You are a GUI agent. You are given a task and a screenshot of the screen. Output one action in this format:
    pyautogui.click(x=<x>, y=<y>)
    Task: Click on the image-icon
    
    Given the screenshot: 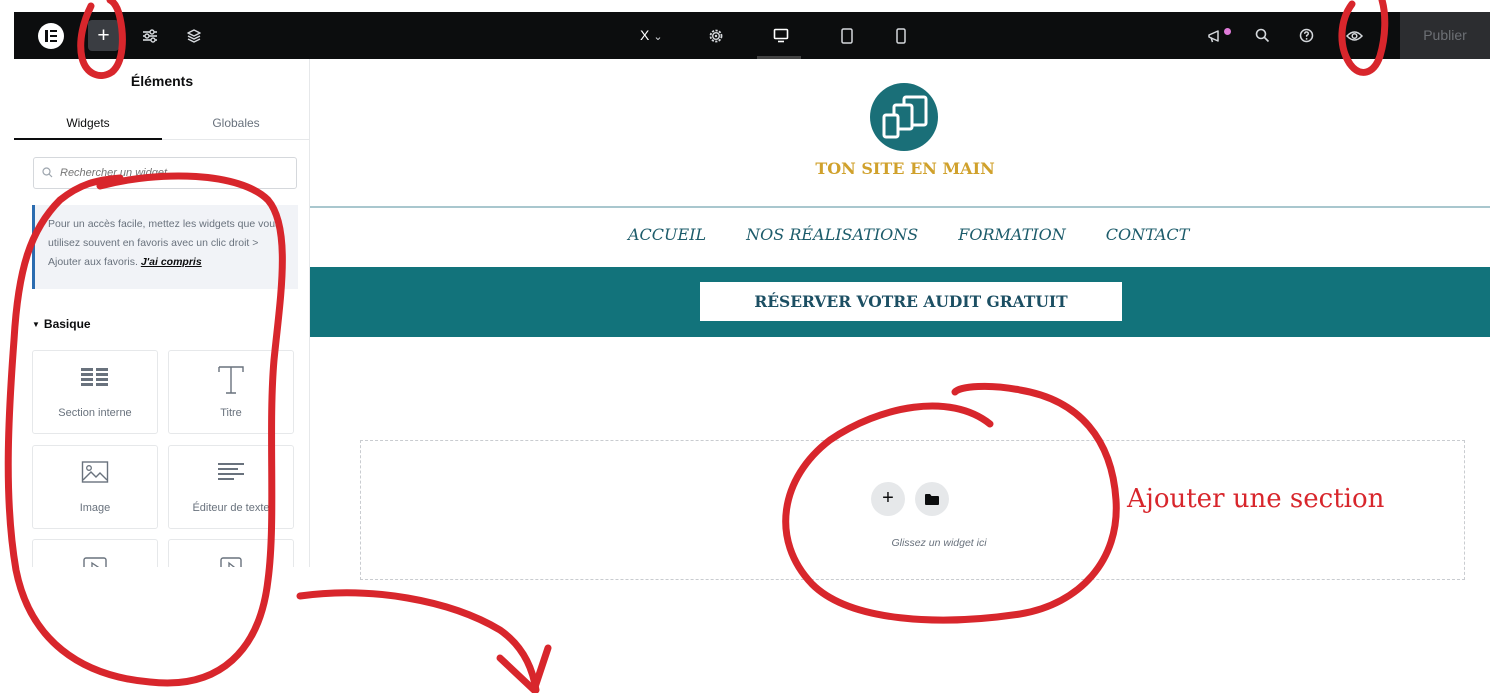 What is the action you would take?
    pyautogui.click(x=95, y=474)
    